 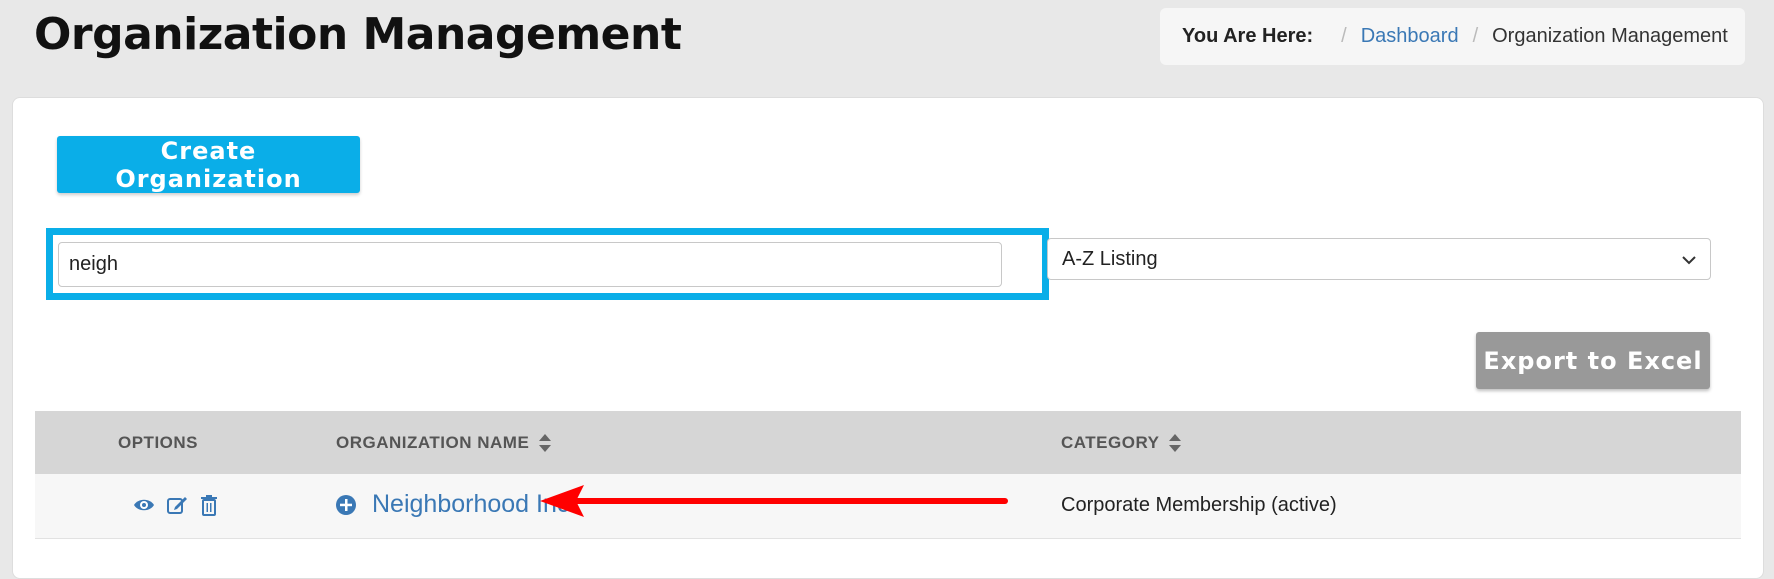 I want to click on column-header-label: OPTIONS, so click(x=158, y=442).